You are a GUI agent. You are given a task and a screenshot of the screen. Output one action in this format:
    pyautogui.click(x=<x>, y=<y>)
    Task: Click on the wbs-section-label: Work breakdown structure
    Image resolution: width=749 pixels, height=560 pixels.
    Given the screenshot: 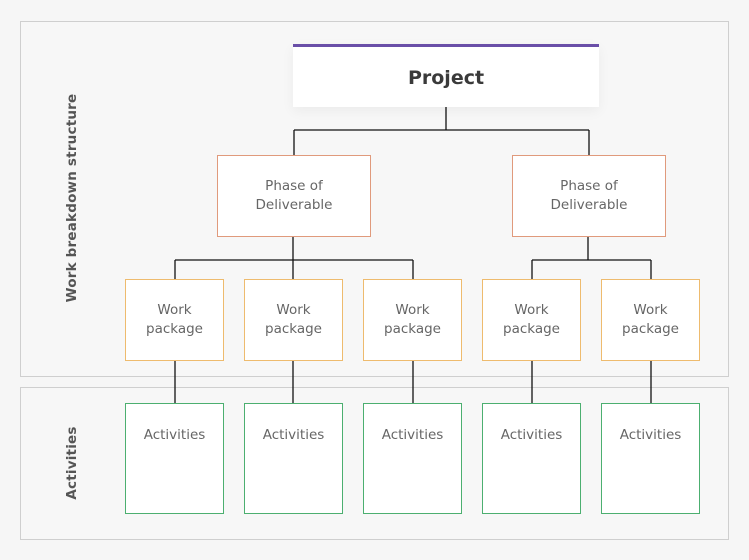 What is the action you would take?
    pyautogui.click(x=72, y=198)
    